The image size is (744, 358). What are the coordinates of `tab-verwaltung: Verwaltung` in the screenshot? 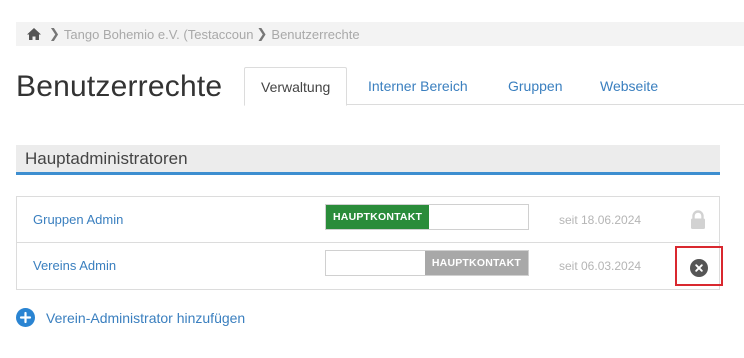 It's located at (296, 86).